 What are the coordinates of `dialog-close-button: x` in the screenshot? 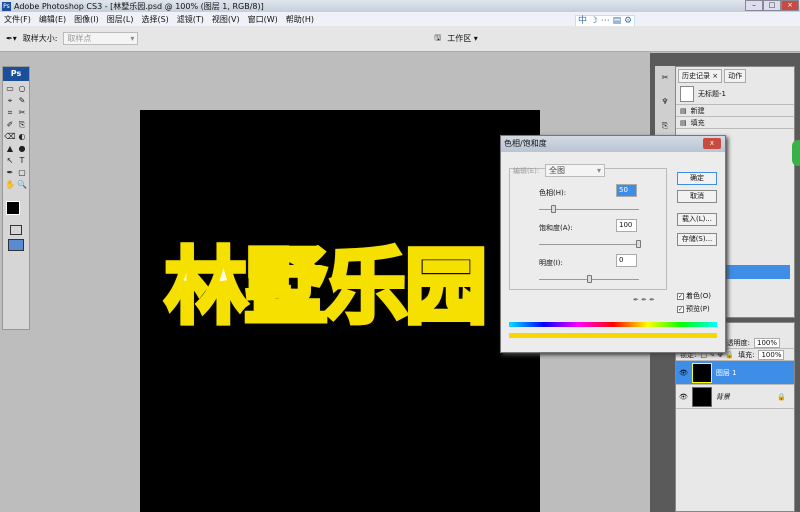 It's located at (712, 143).